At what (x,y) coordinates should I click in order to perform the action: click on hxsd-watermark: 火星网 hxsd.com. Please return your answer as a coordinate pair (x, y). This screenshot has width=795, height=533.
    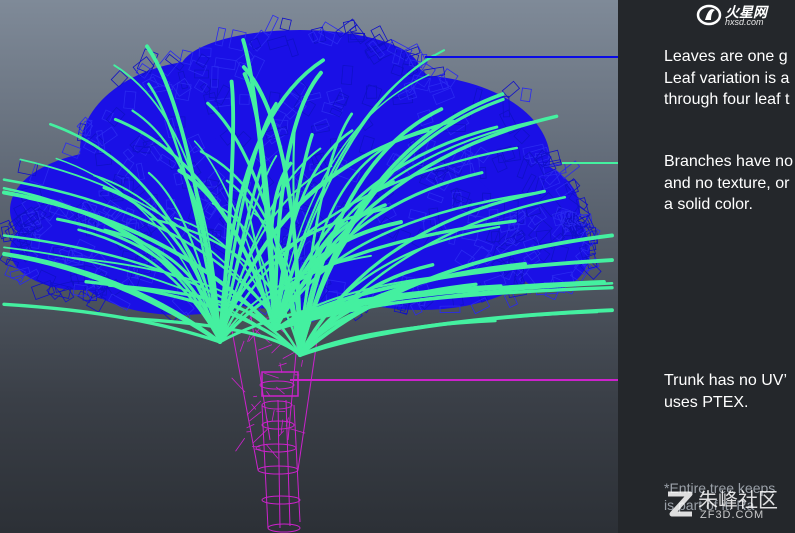
    Looking at the image, I should click on (741, 15).